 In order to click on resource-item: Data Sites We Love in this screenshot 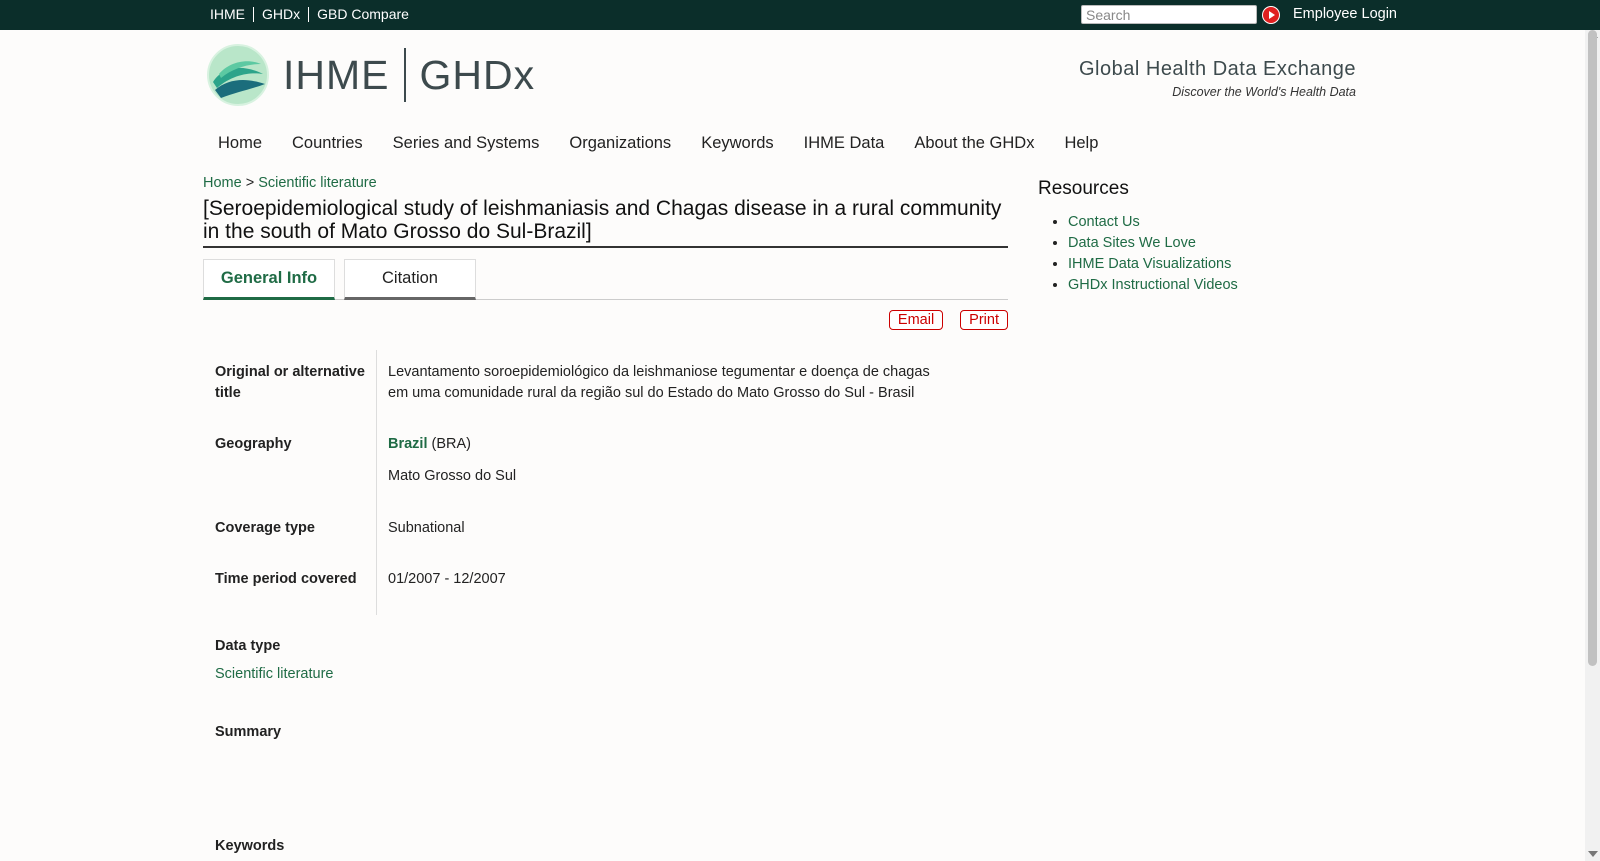, I will do `click(1153, 243)`.